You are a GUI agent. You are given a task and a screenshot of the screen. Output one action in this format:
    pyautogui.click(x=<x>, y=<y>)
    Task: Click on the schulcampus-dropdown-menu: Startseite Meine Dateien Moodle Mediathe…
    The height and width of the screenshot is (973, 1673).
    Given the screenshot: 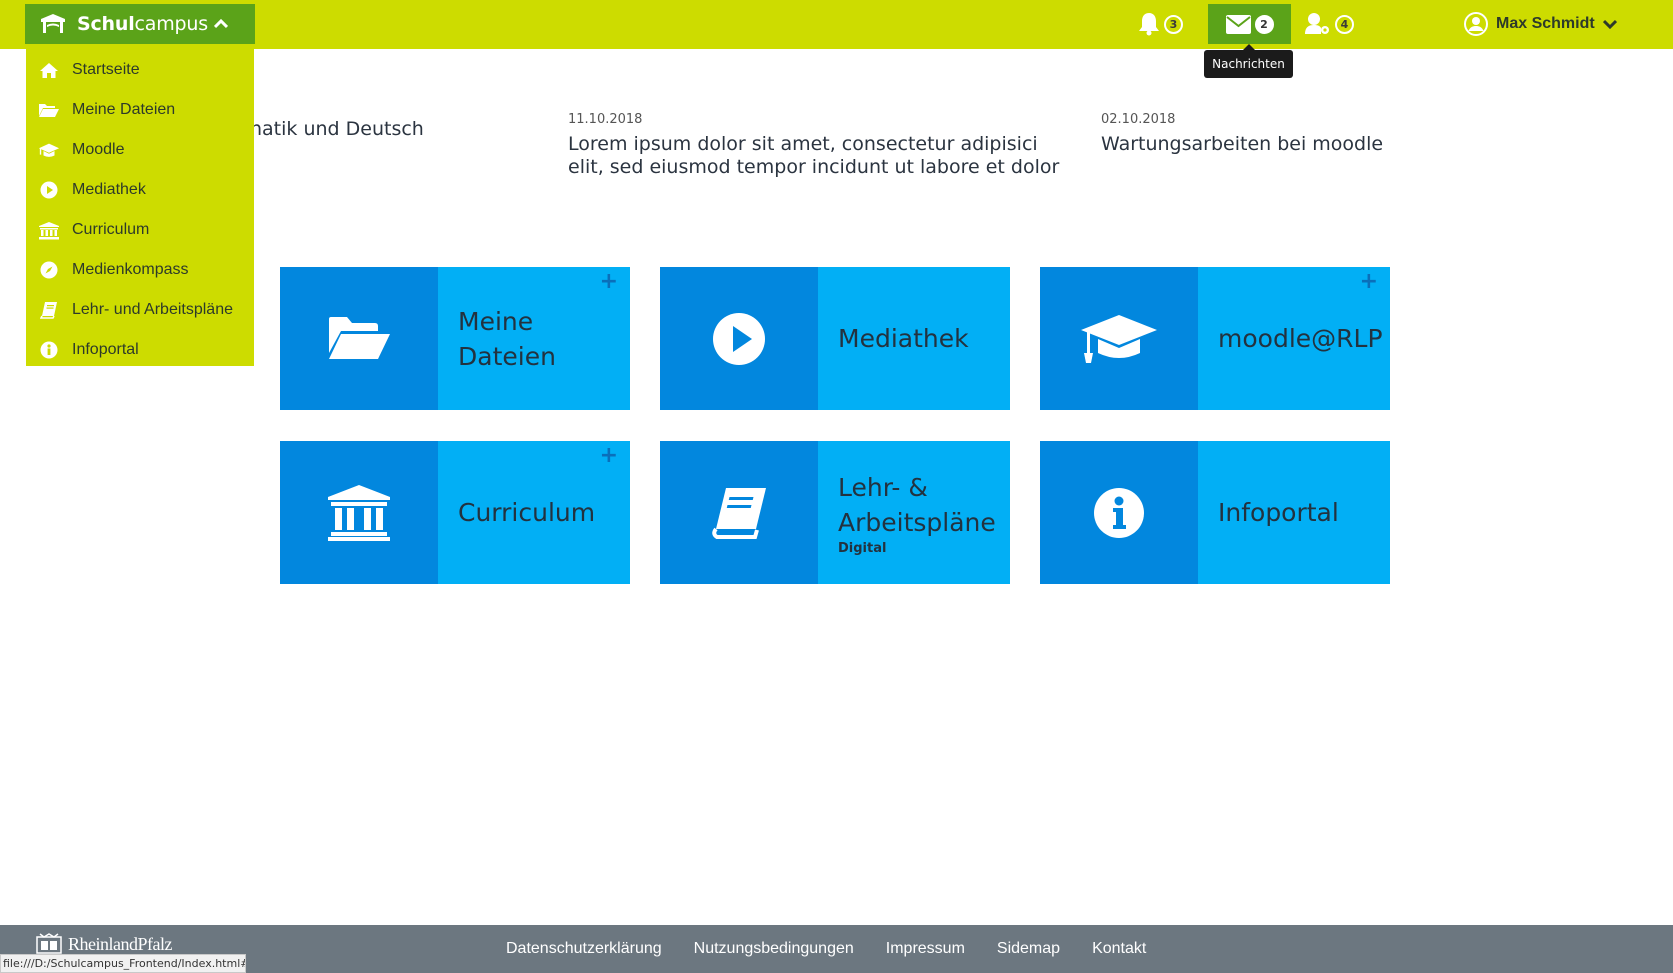 What is the action you would take?
    pyautogui.click(x=140, y=205)
    